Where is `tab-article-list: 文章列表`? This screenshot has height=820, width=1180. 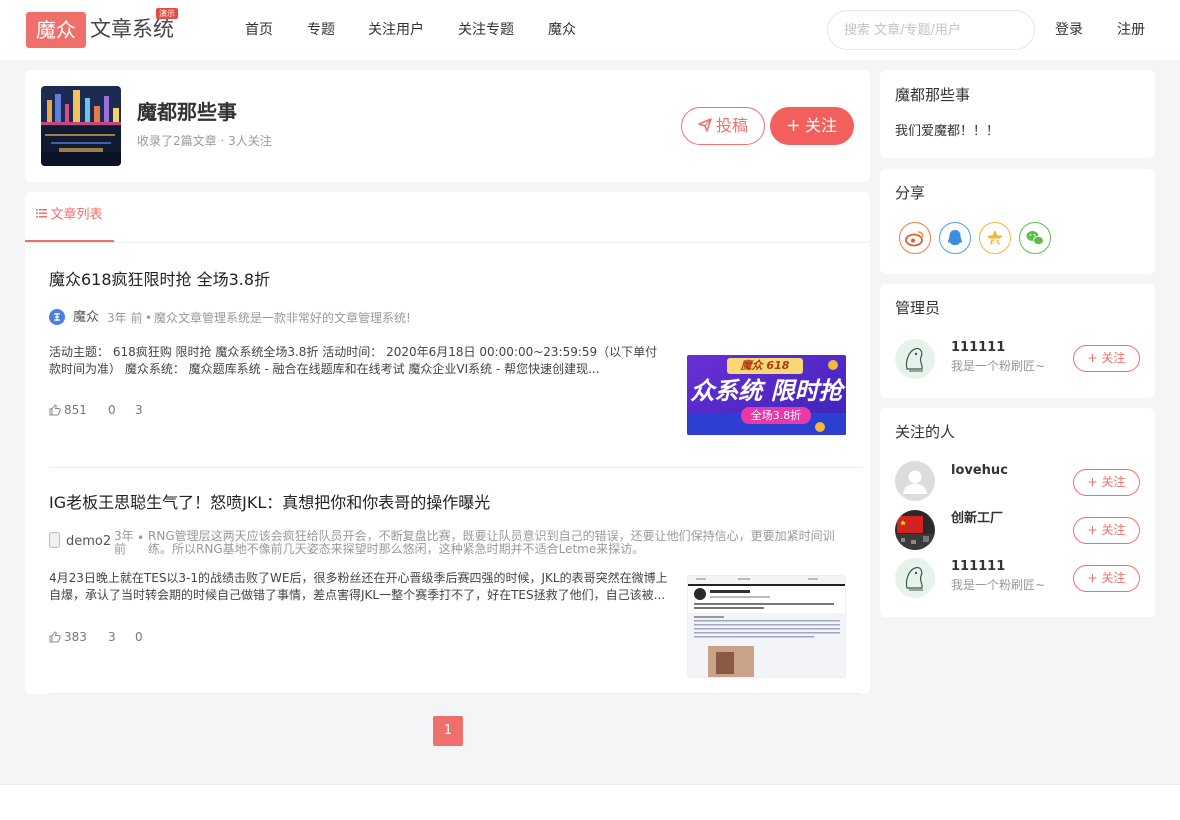 tab-article-list: 文章列表 is located at coordinates (69, 217).